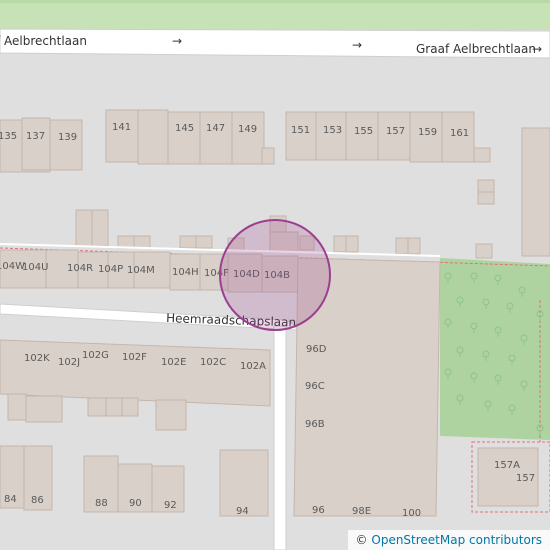  Describe the element at coordinates (80, 268) in the screenshot. I see `house-number: 104R` at that location.